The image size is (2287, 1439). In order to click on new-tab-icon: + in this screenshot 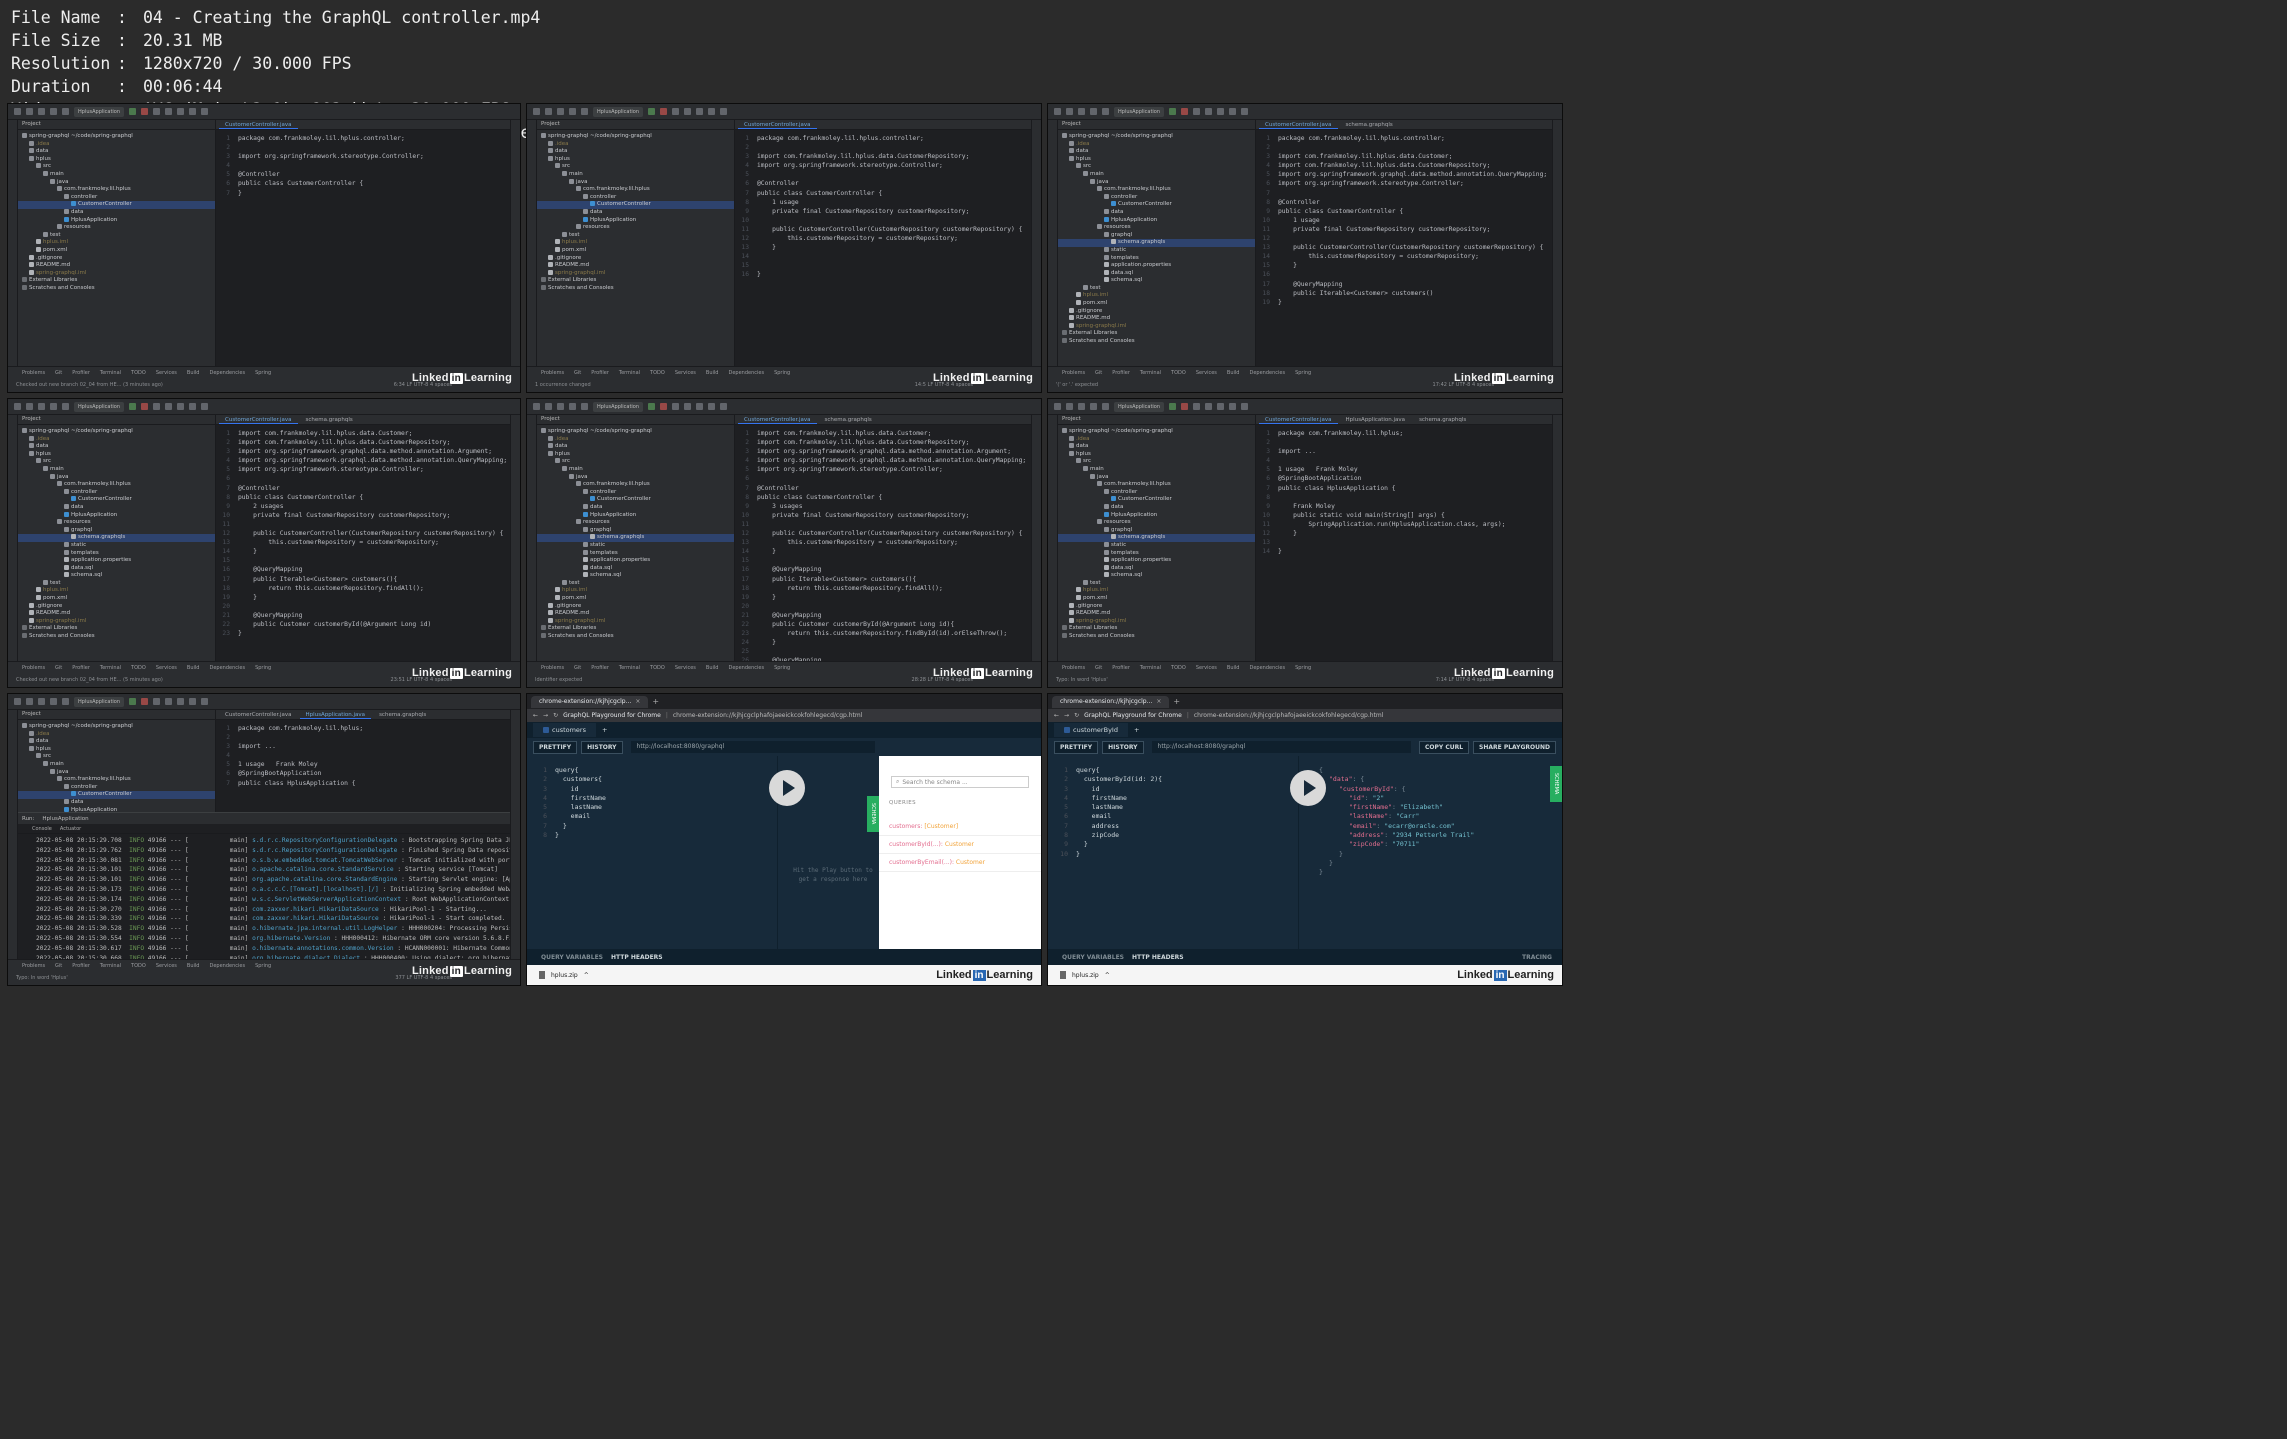, I will do `click(655, 701)`.